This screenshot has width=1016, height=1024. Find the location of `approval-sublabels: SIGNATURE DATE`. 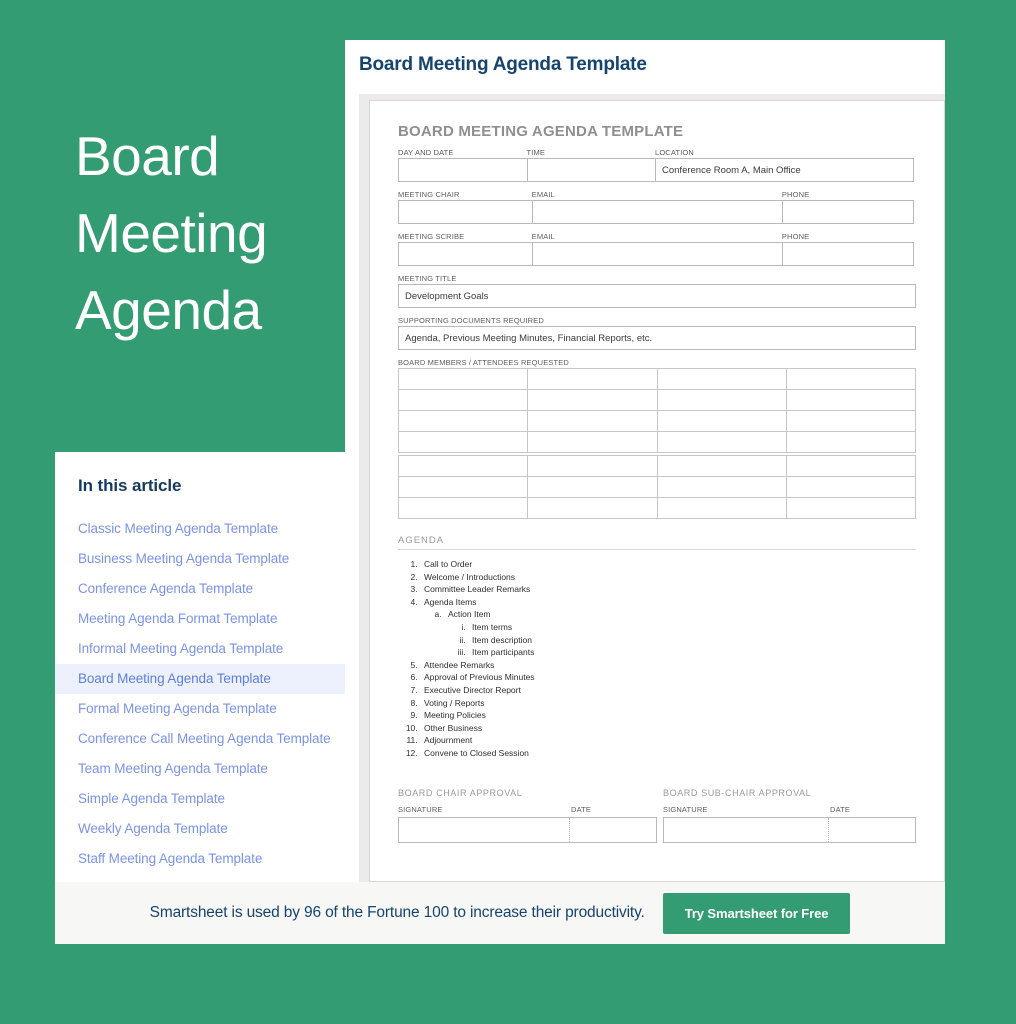

approval-sublabels: SIGNATURE DATE is located at coordinates (789, 808).